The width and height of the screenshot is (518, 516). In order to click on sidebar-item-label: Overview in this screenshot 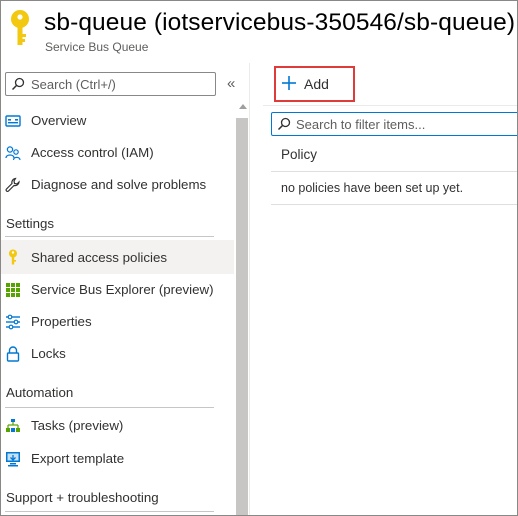, I will do `click(59, 120)`.